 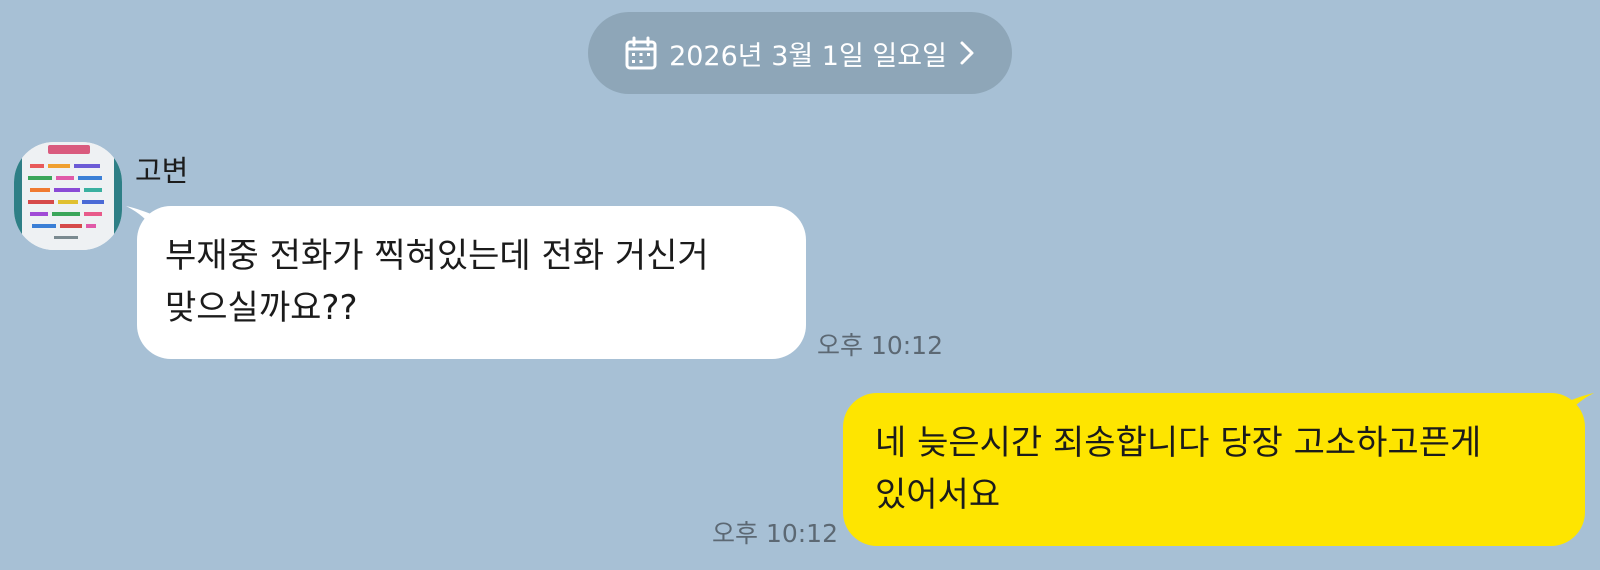 I want to click on outgoing-message-line: 있어서요, so click(x=938, y=495).